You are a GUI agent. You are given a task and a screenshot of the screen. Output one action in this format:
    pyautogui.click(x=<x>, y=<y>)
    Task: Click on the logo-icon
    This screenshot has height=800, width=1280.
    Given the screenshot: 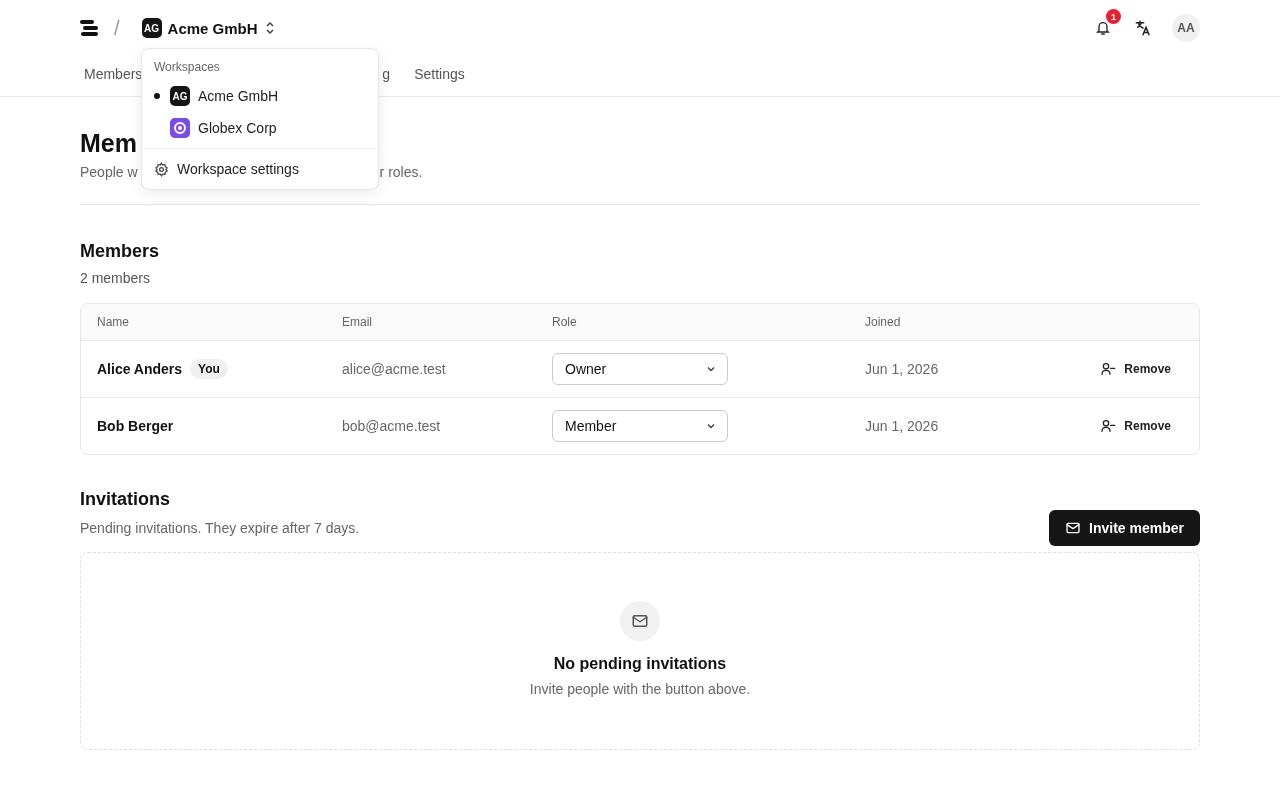 What is the action you would take?
    pyautogui.click(x=90, y=28)
    